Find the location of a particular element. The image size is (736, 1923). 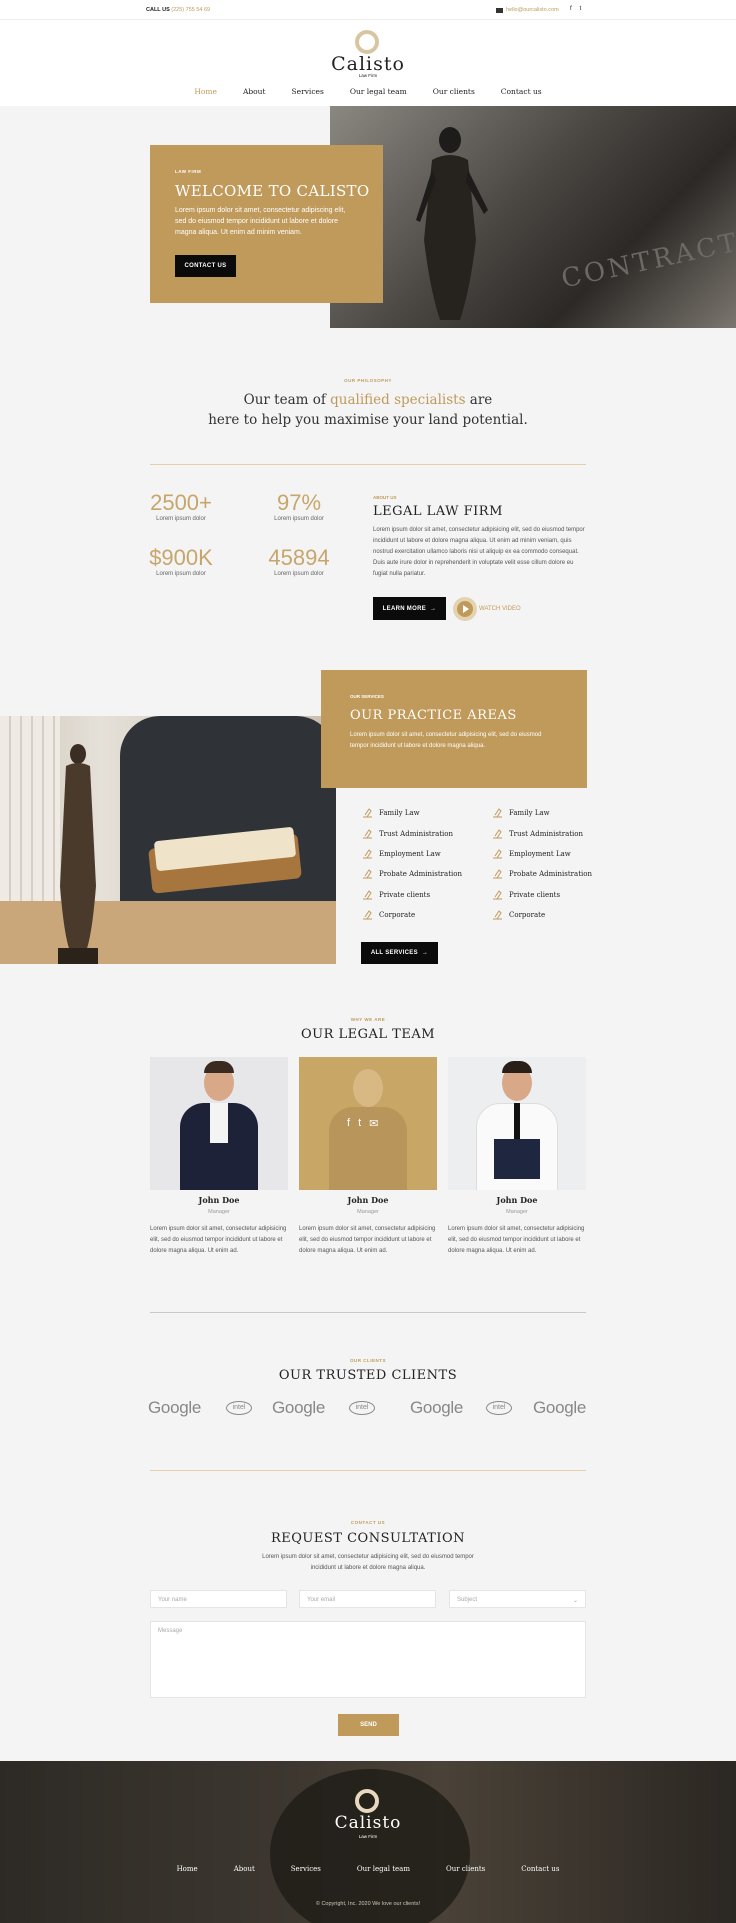

mail-icon: ✉ is located at coordinates (373, 1123).